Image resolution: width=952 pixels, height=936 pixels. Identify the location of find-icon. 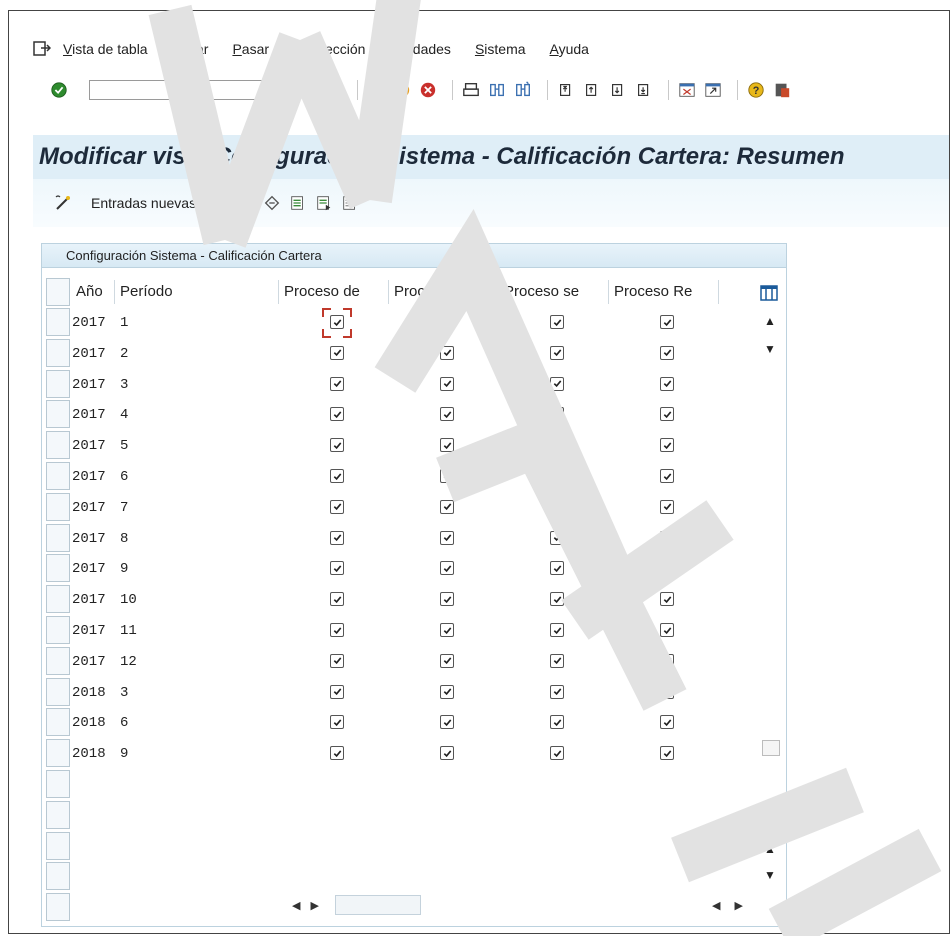
(497, 90).